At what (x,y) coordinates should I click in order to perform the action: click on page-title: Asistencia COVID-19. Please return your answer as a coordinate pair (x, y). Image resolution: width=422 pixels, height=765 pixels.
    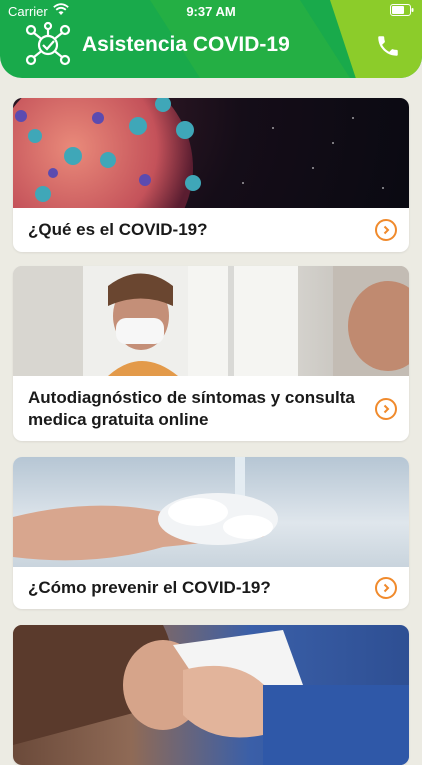
    Looking at the image, I should click on (186, 44).